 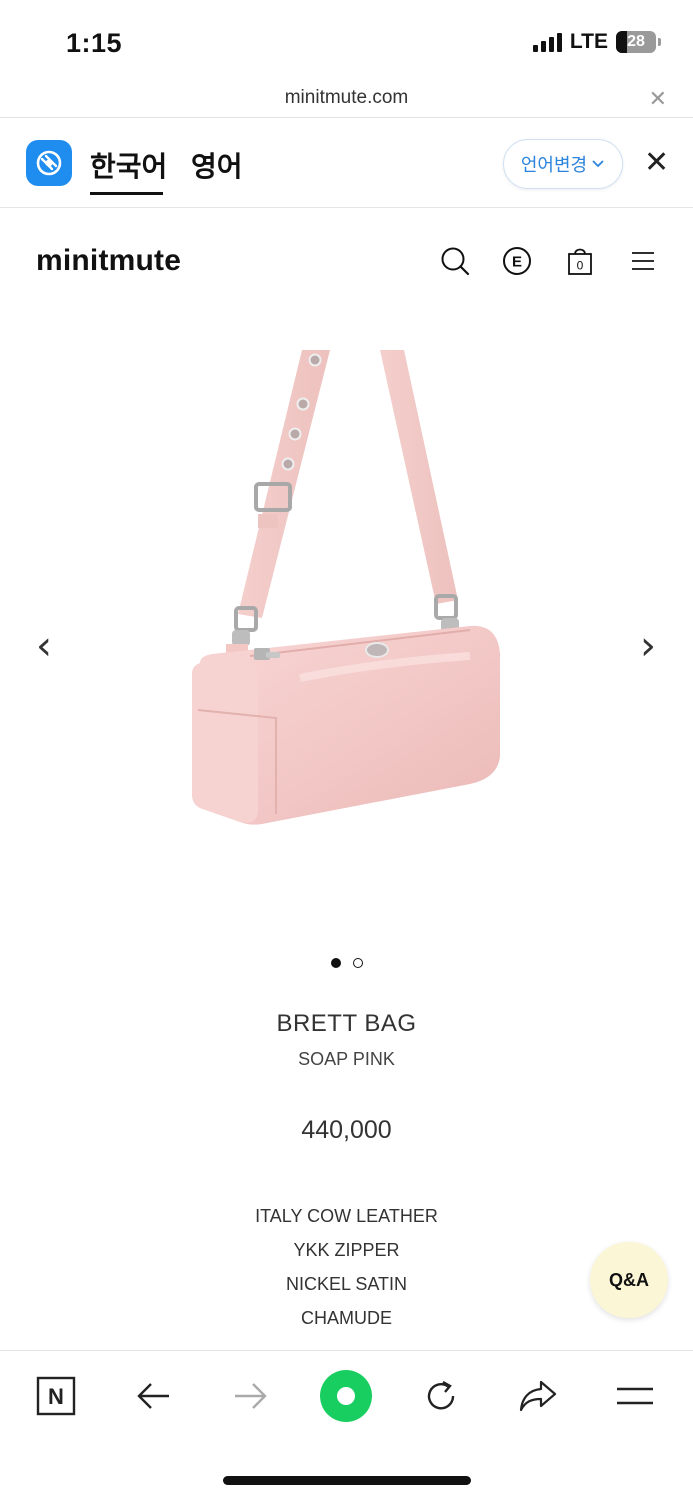 I want to click on tab-korean: 한국어, so click(x=128, y=165).